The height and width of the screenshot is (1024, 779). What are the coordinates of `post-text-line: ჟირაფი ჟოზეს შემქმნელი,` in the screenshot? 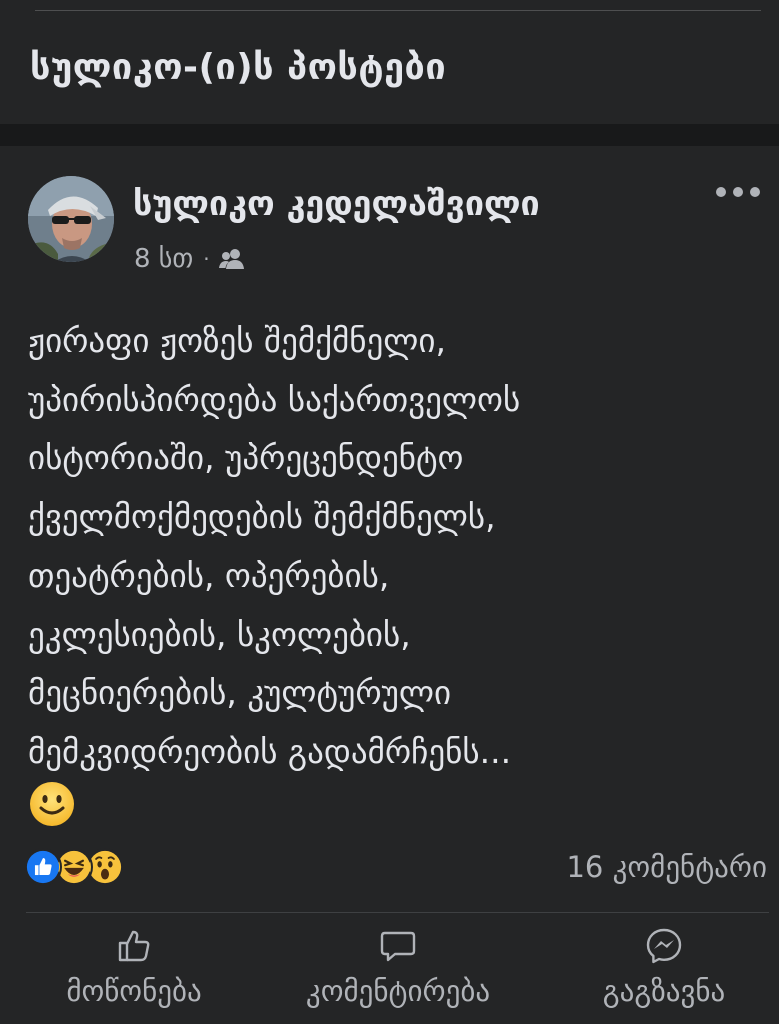 It's located at (237, 340).